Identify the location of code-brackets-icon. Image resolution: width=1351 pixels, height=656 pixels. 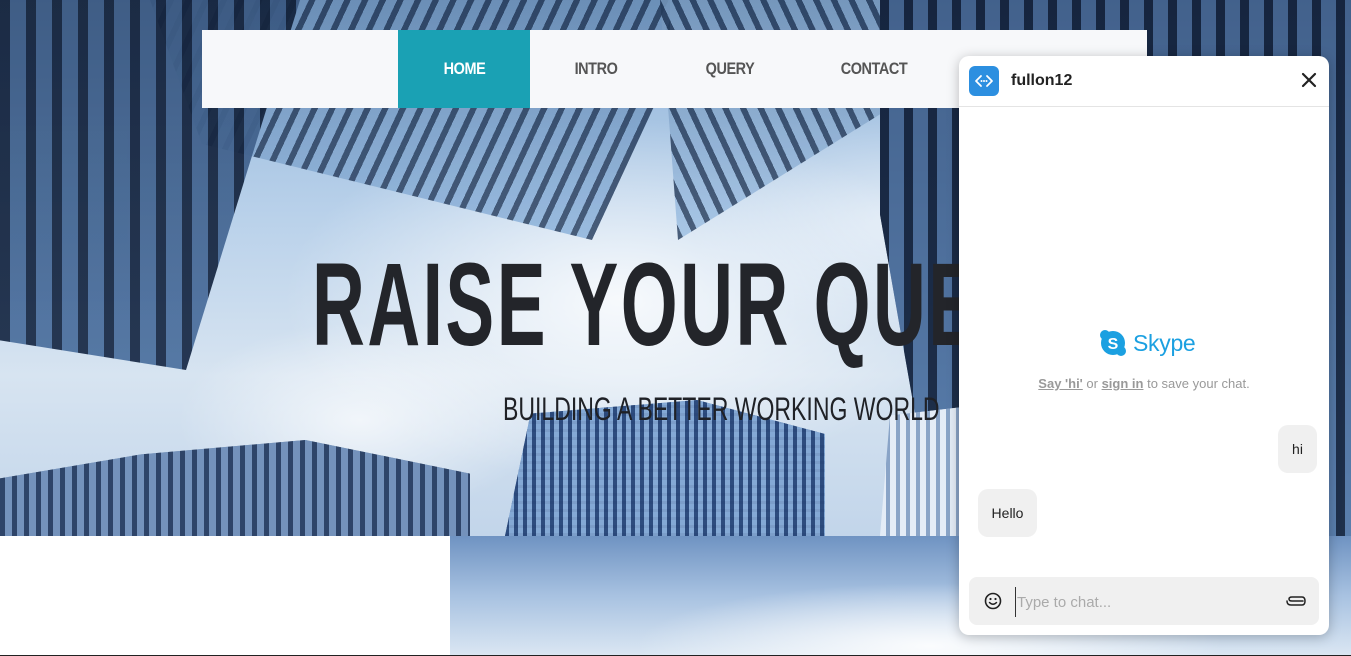
(984, 81).